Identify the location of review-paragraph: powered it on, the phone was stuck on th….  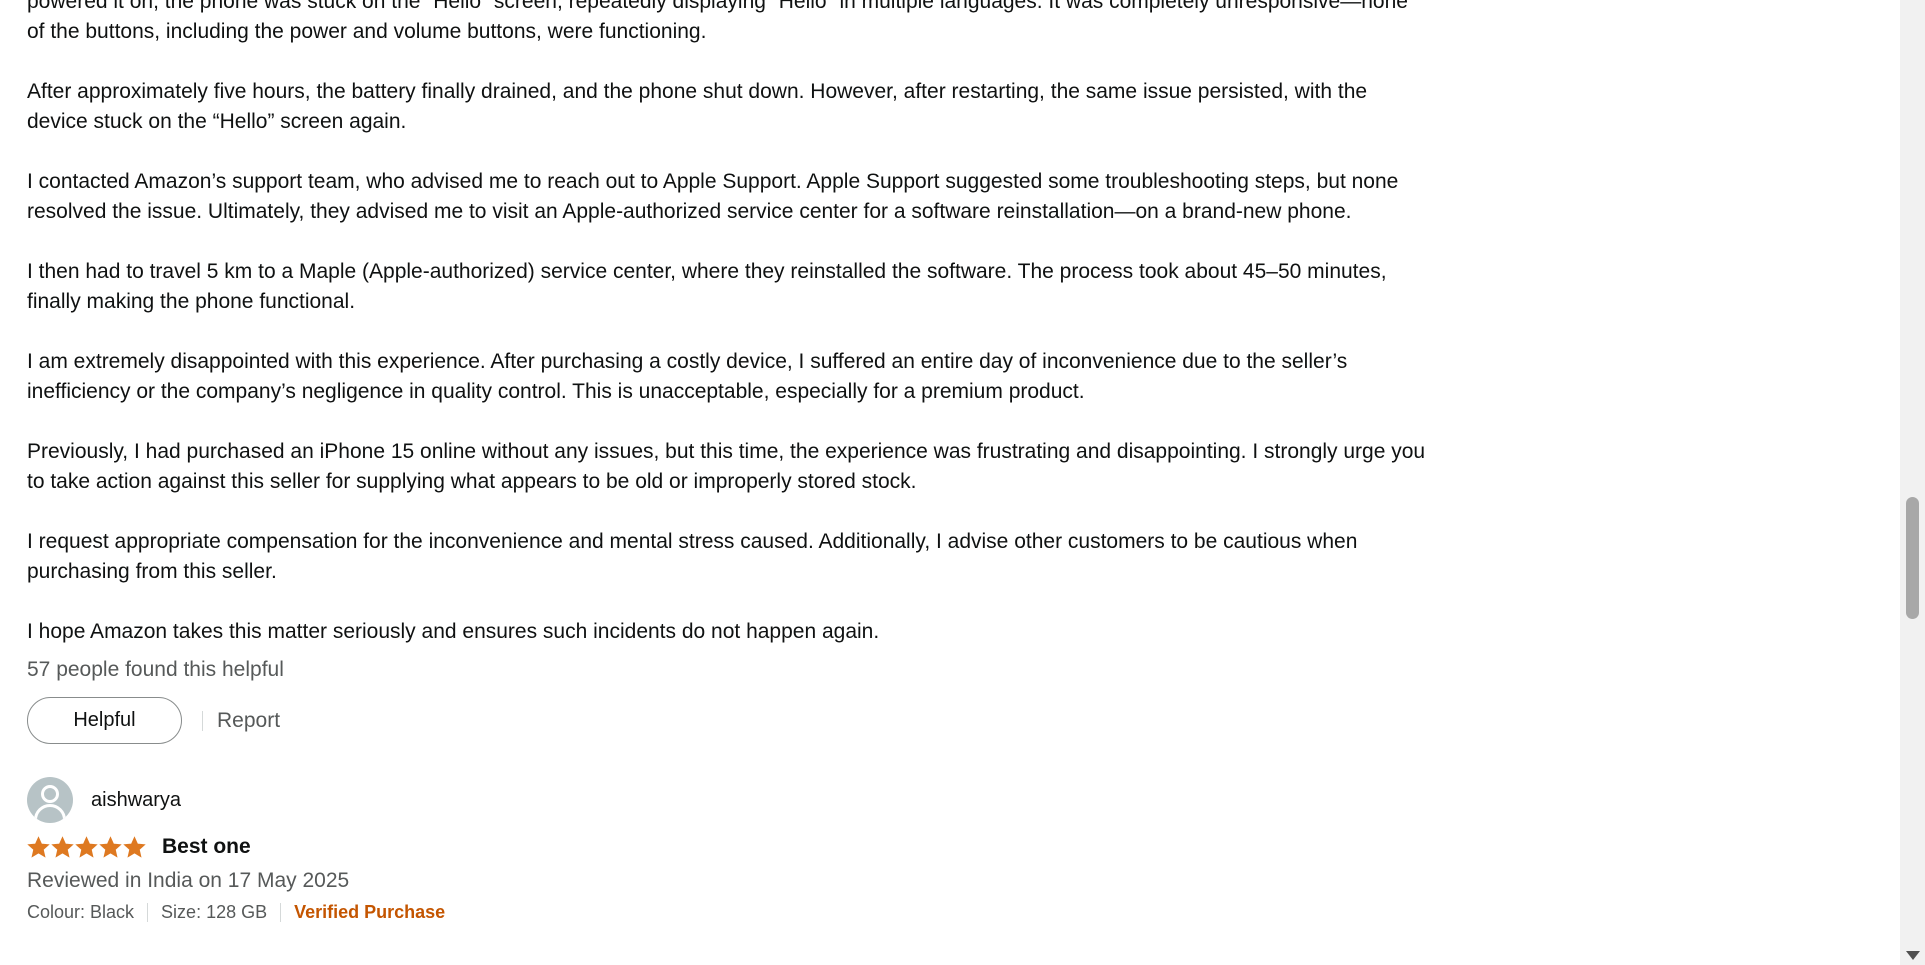
(717, 21).